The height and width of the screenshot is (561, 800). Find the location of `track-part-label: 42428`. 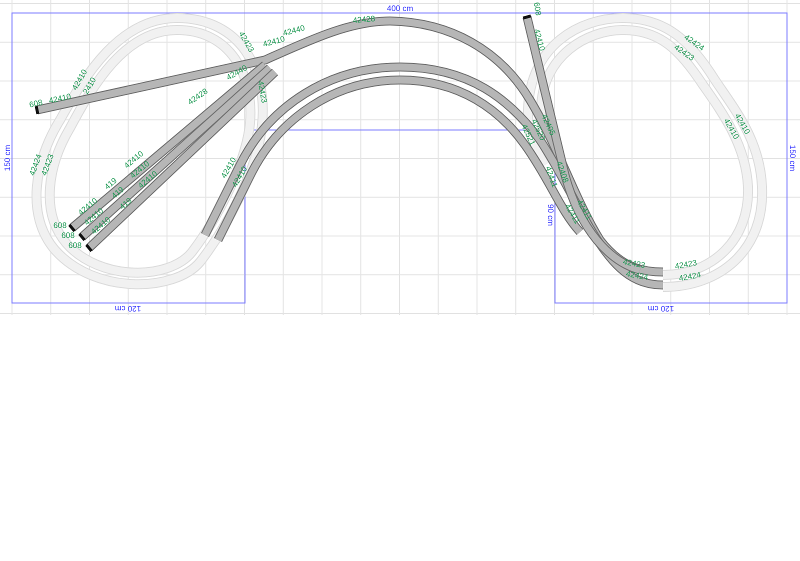

track-part-label: 42428 is located at coordinates (364, 20).